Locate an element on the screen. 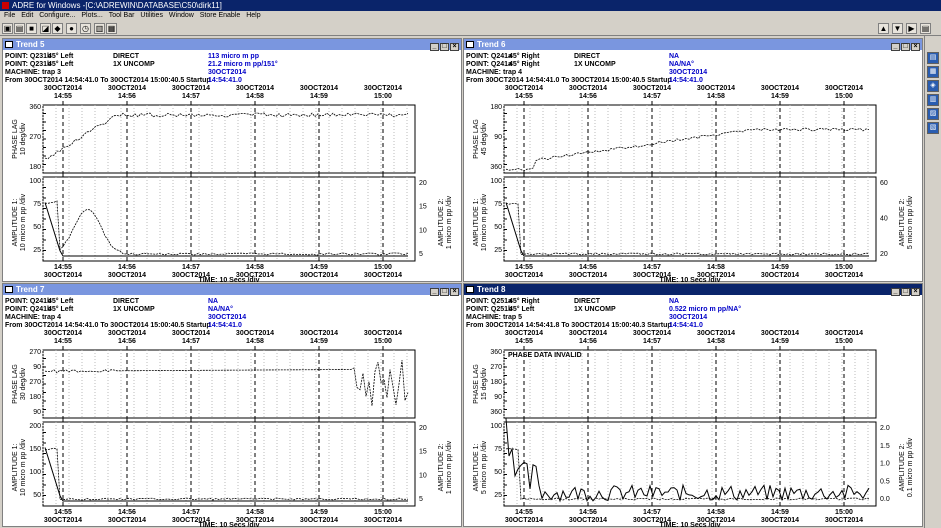 The image size is (941, 528). info-start: 14:54:41.0 is located at coordinates (686, 325).